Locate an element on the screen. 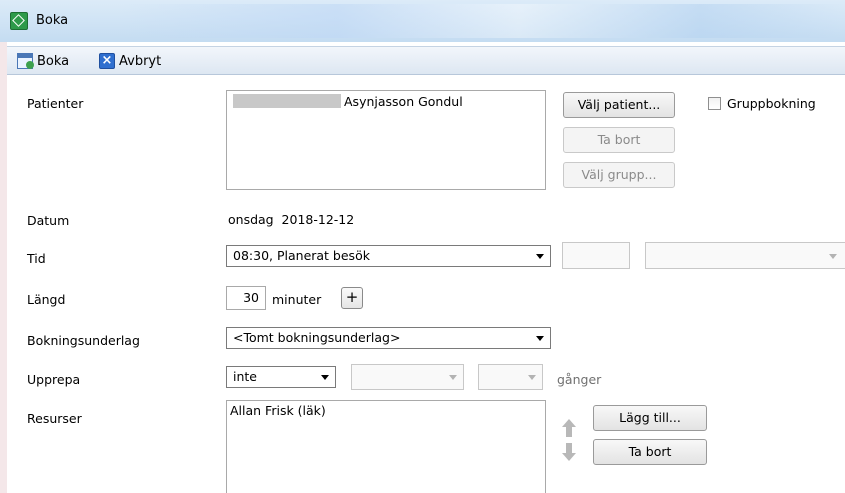 Image resolution: width=845 pixels, height=493 pixels. duration-unit: minuter is located at coordinates (297, 299).